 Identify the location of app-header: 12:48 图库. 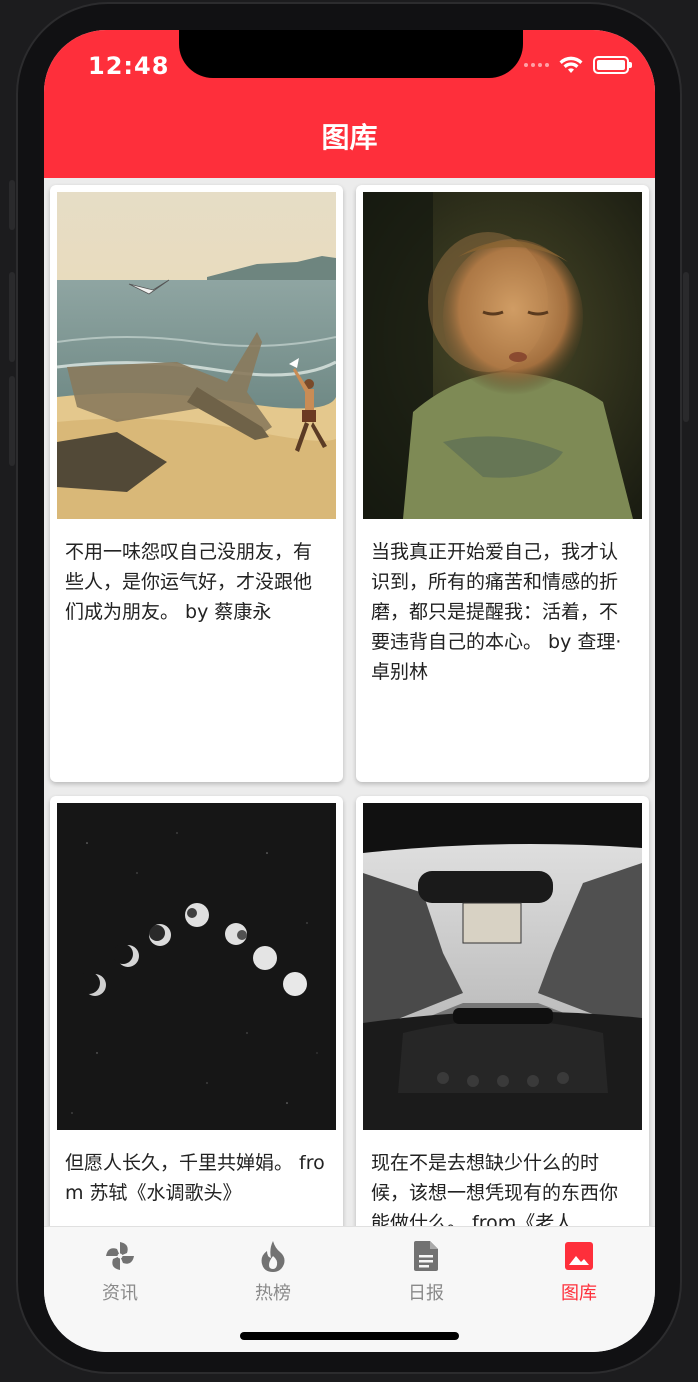
(349, 104).